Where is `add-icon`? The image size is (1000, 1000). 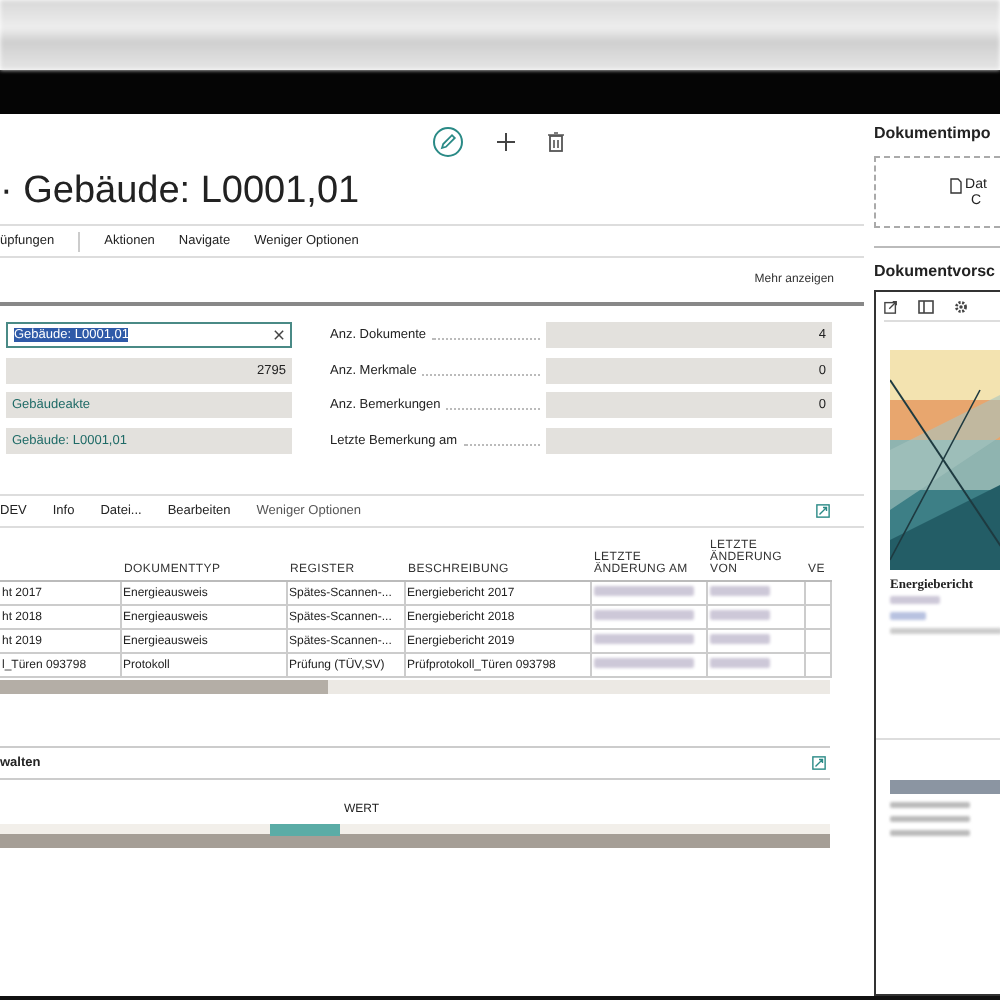 add-icon is located at coordinates (506, 142).